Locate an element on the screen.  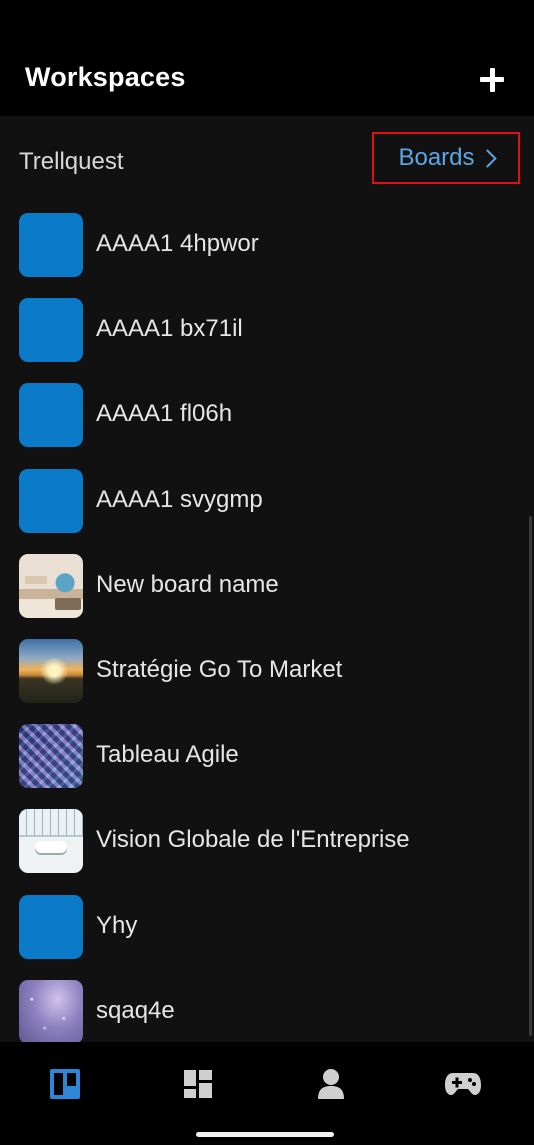
board-name: AAAA1 fl06h is located at coordinates (164, 414).